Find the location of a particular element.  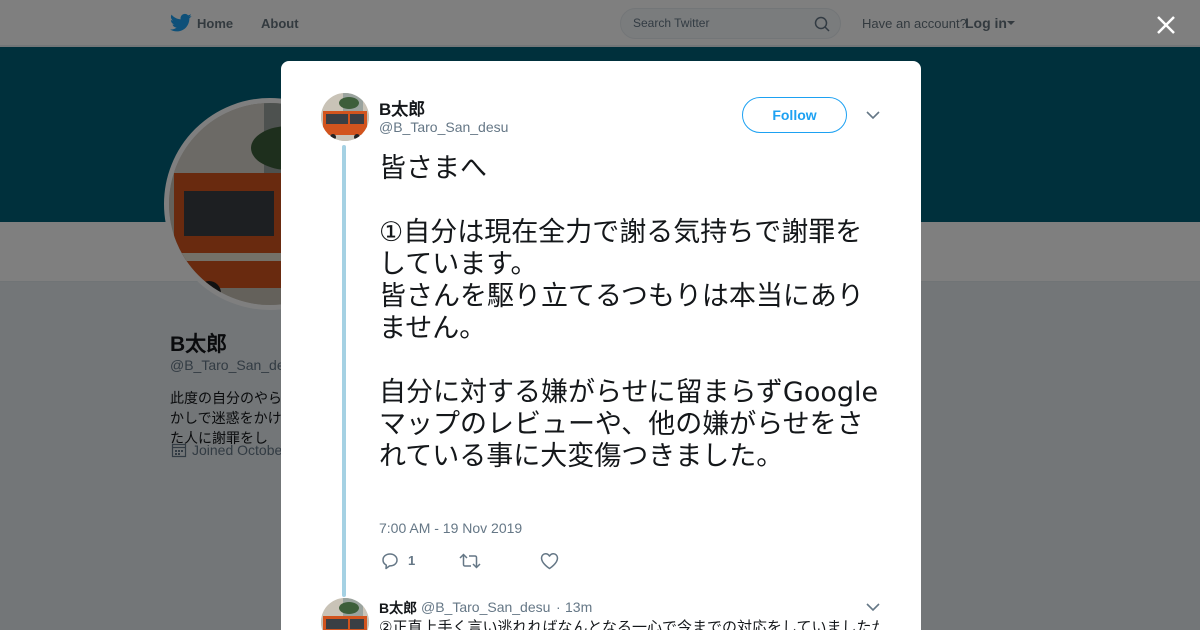

author-name: B太郎 is located at coordinates (402, 107).